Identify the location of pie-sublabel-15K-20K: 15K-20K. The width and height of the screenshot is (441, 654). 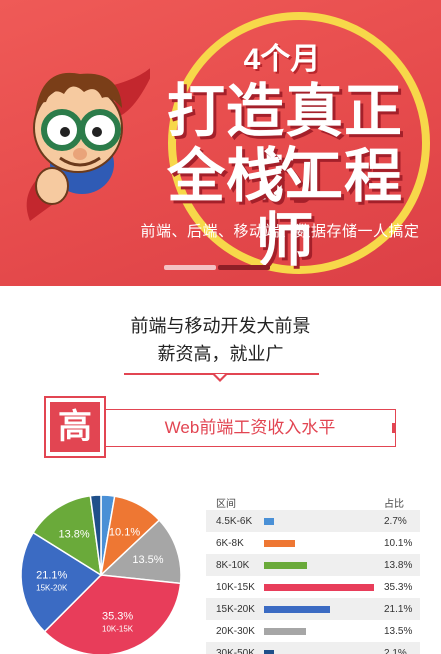
(52, 588).